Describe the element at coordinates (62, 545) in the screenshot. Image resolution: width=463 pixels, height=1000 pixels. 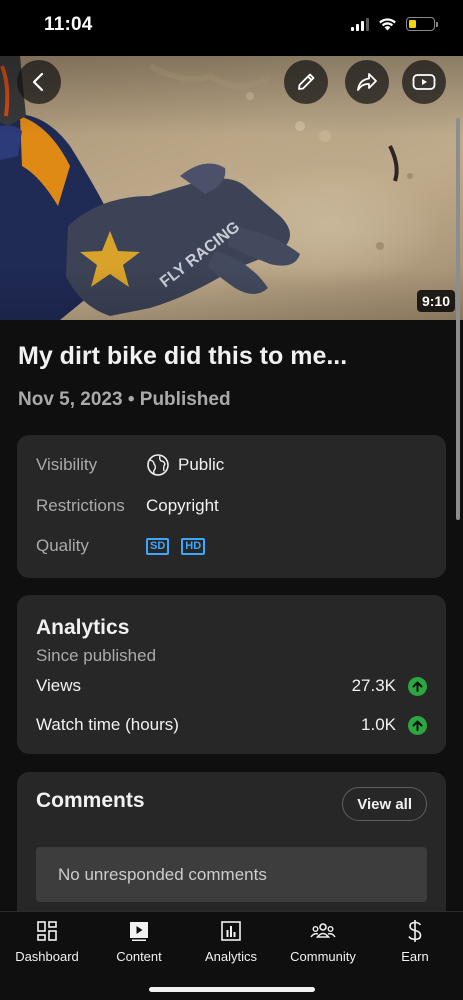
I see `quality-label: Quality` at that location.